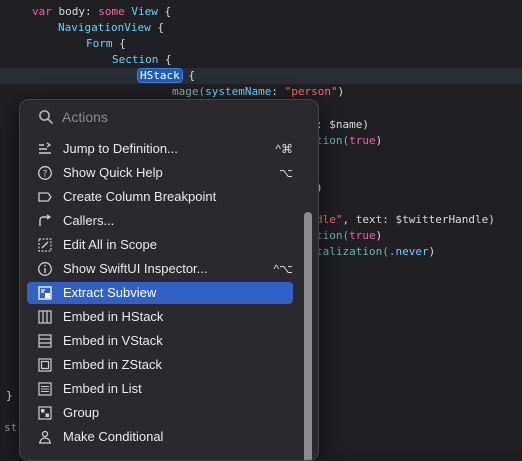  Describe the element at coordinates (160, 389) in the screenshot. I see `menu-item-embed-in-list: Embed in List` at that location.